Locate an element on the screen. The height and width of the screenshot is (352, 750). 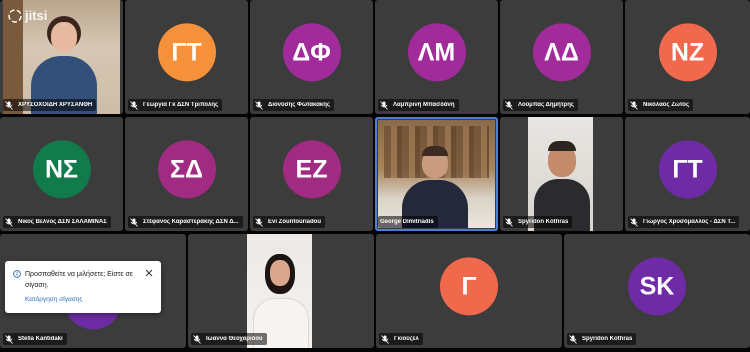
participant-tile: ΝΣ Νικος Βελνος ΔΣΝ ΣΑΛΑΜΙΝΑΣ is located at coordinates (61, 174).